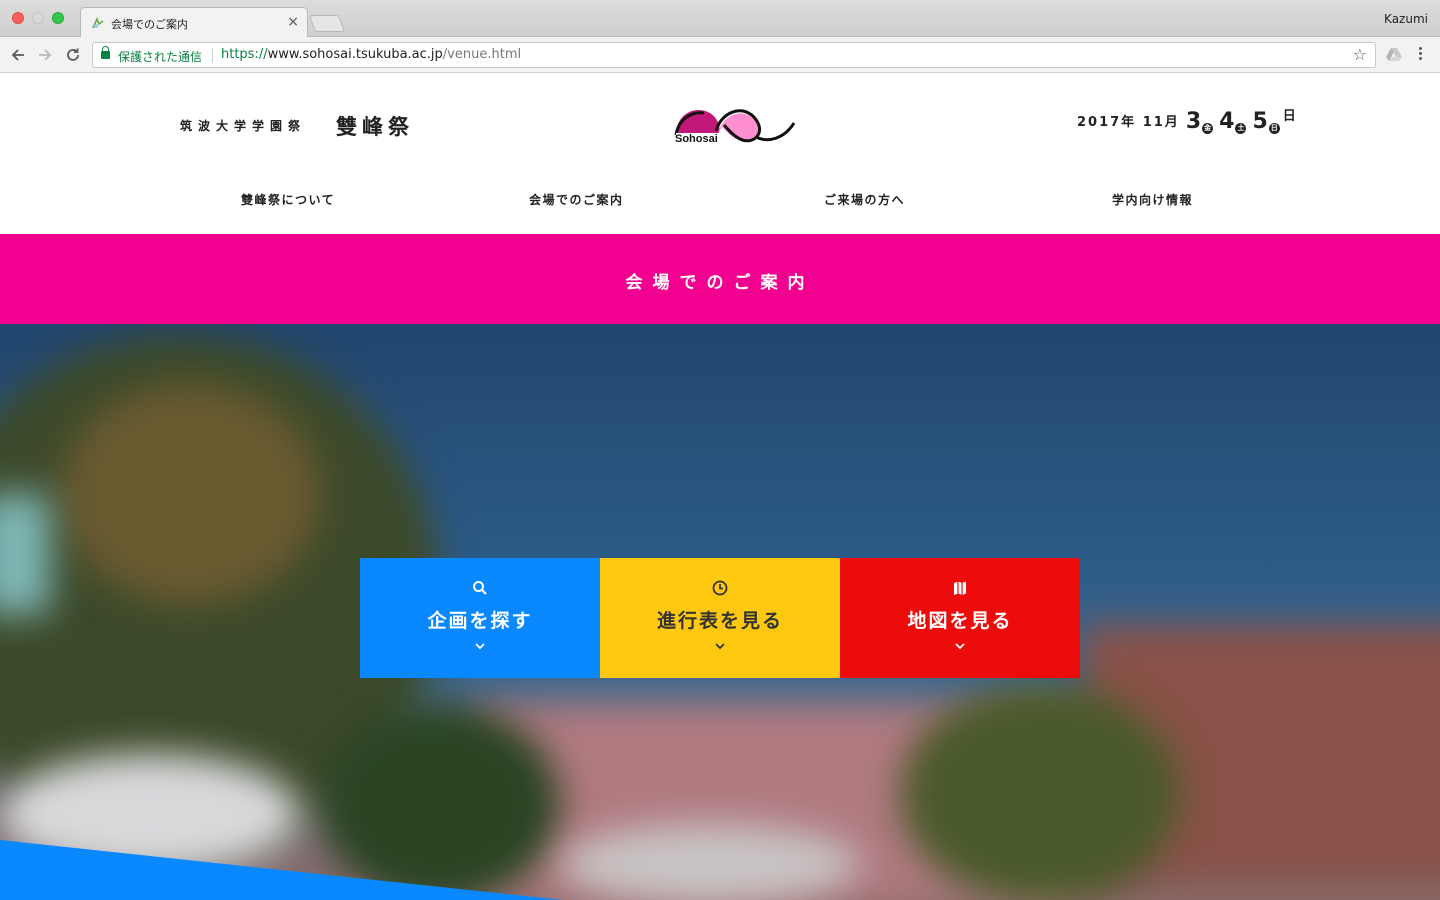 The width and height of the screenshot is (1440, 900). I want to click on view-schedule-button: 進行表を見る, so click(720, 618).